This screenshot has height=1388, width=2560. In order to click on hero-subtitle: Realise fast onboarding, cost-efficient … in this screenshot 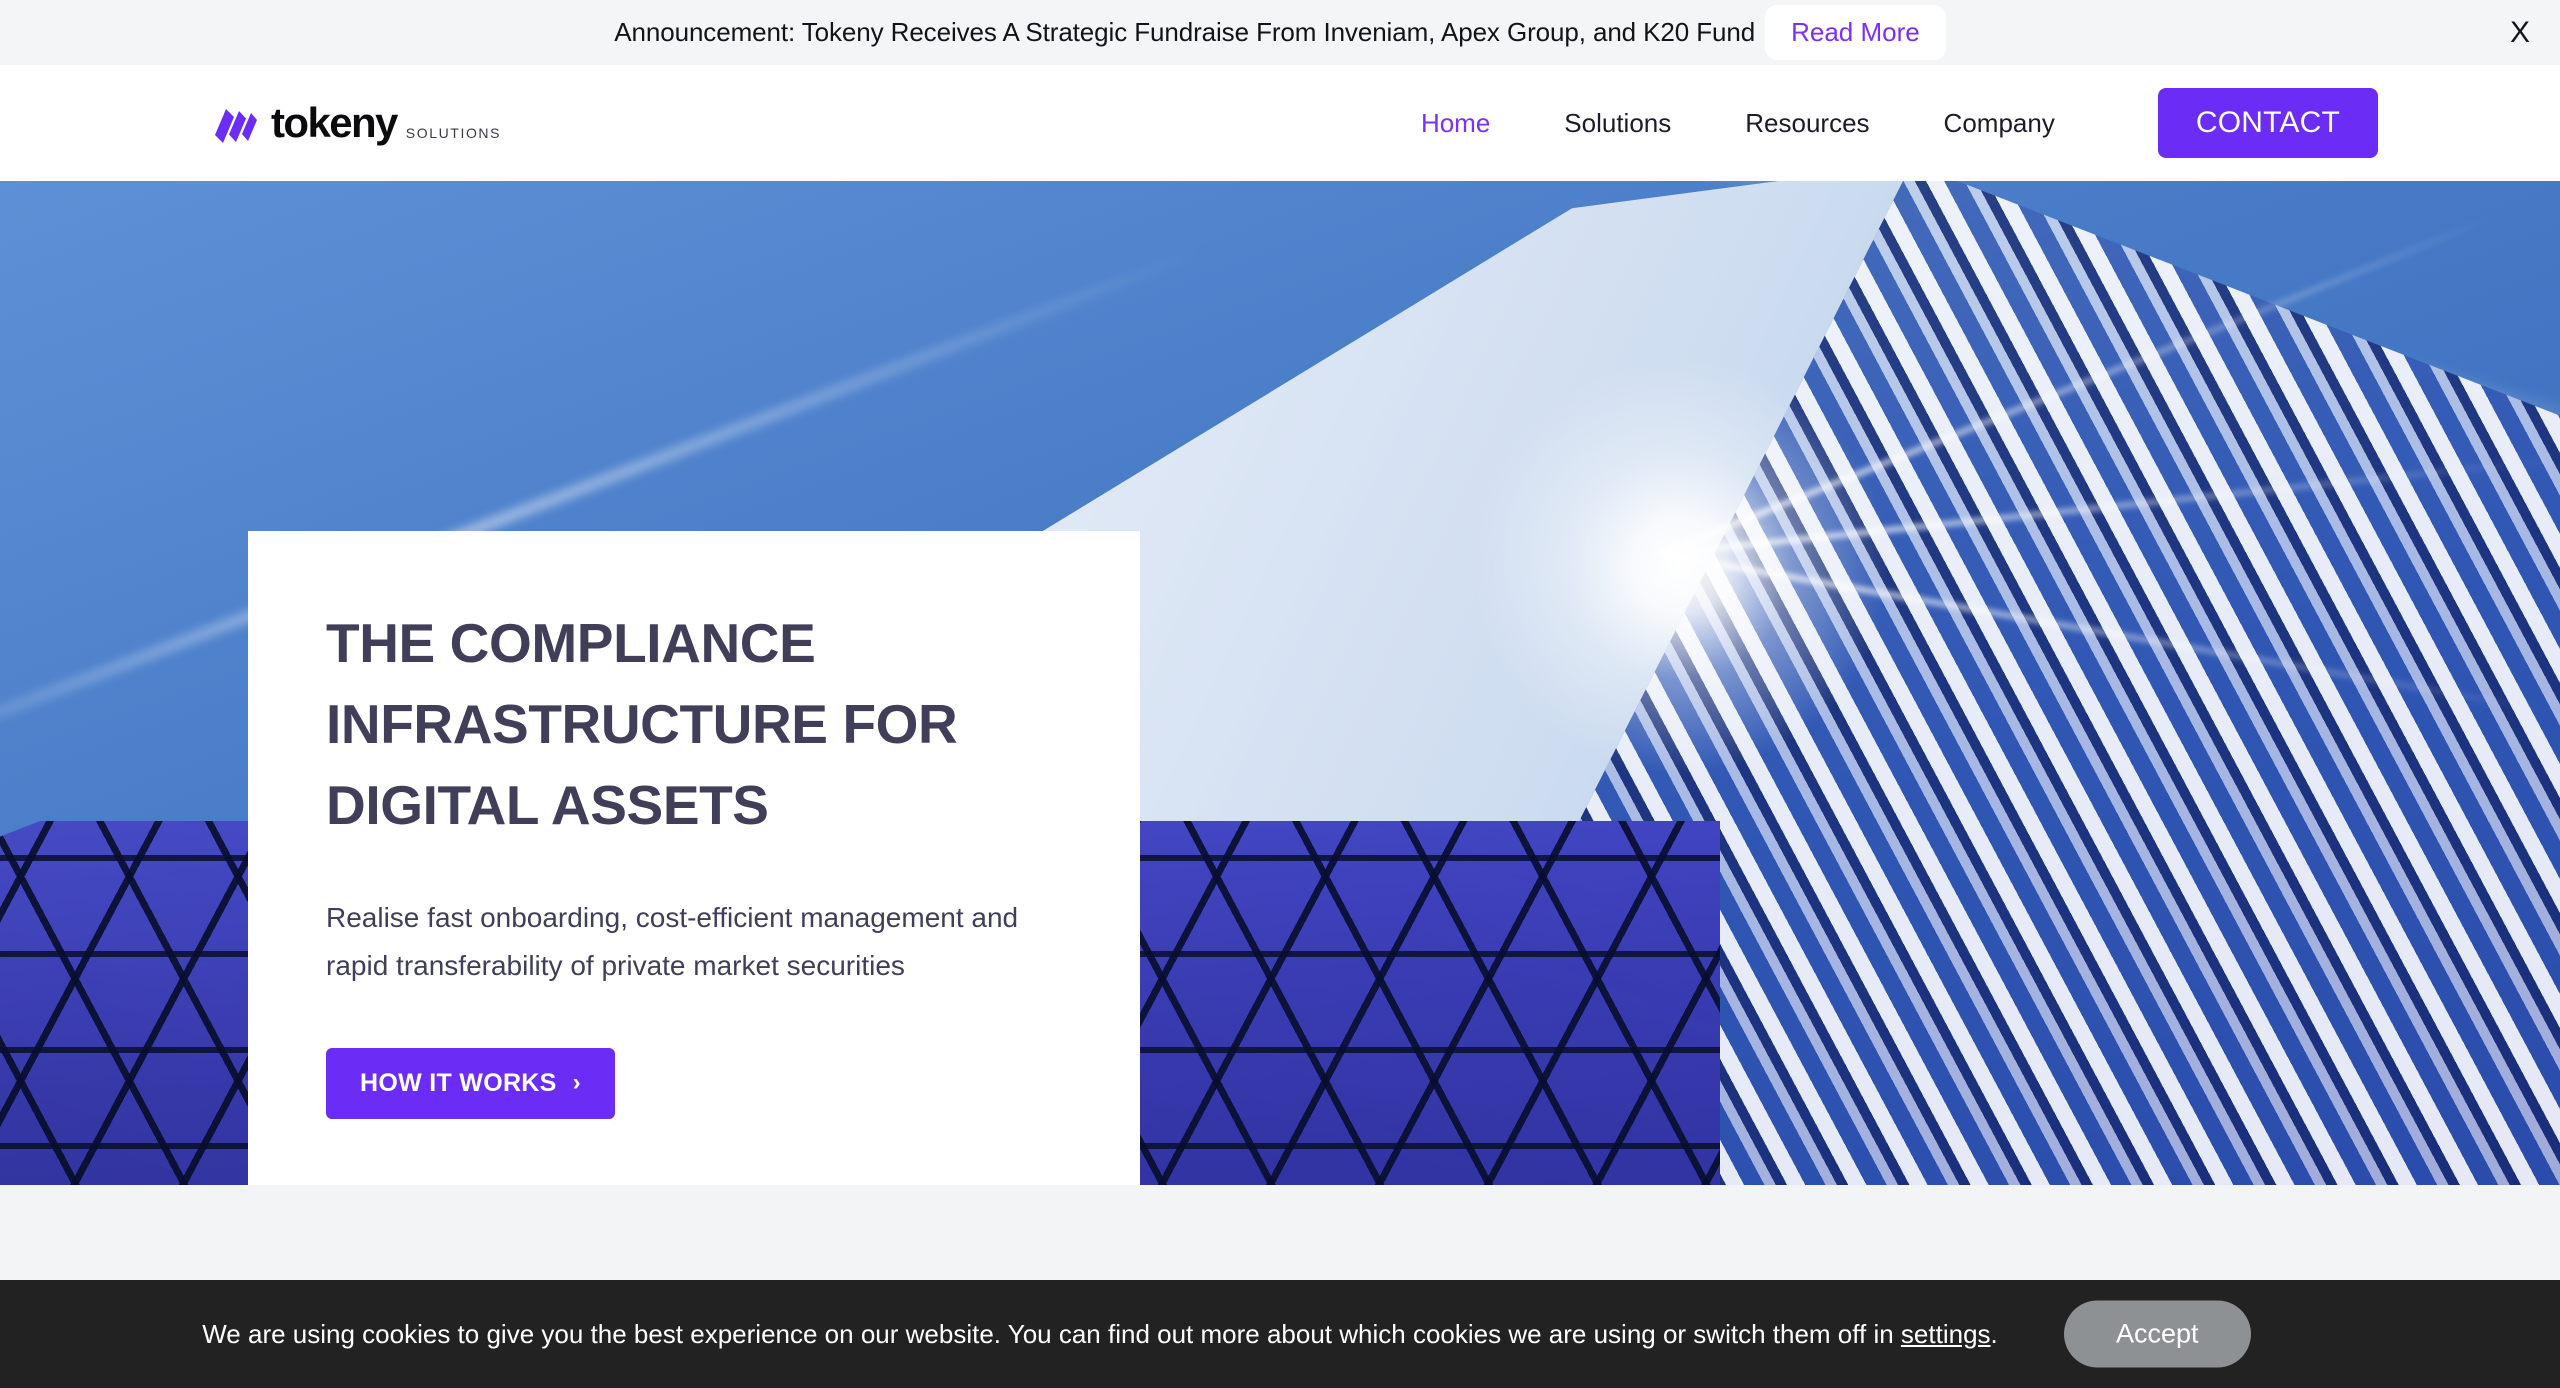, I will do `click(672, 941)`.